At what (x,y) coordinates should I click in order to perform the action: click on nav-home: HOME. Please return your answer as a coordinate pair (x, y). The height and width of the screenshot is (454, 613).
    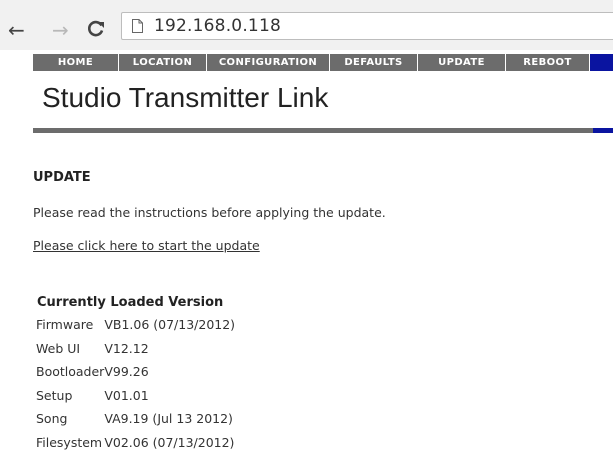
    Looking at the image, I should click on (76, 62).